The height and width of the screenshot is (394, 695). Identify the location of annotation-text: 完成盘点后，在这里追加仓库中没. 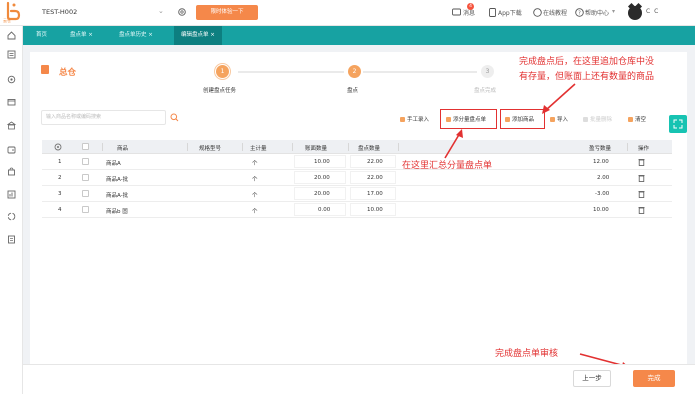
(587, 62).